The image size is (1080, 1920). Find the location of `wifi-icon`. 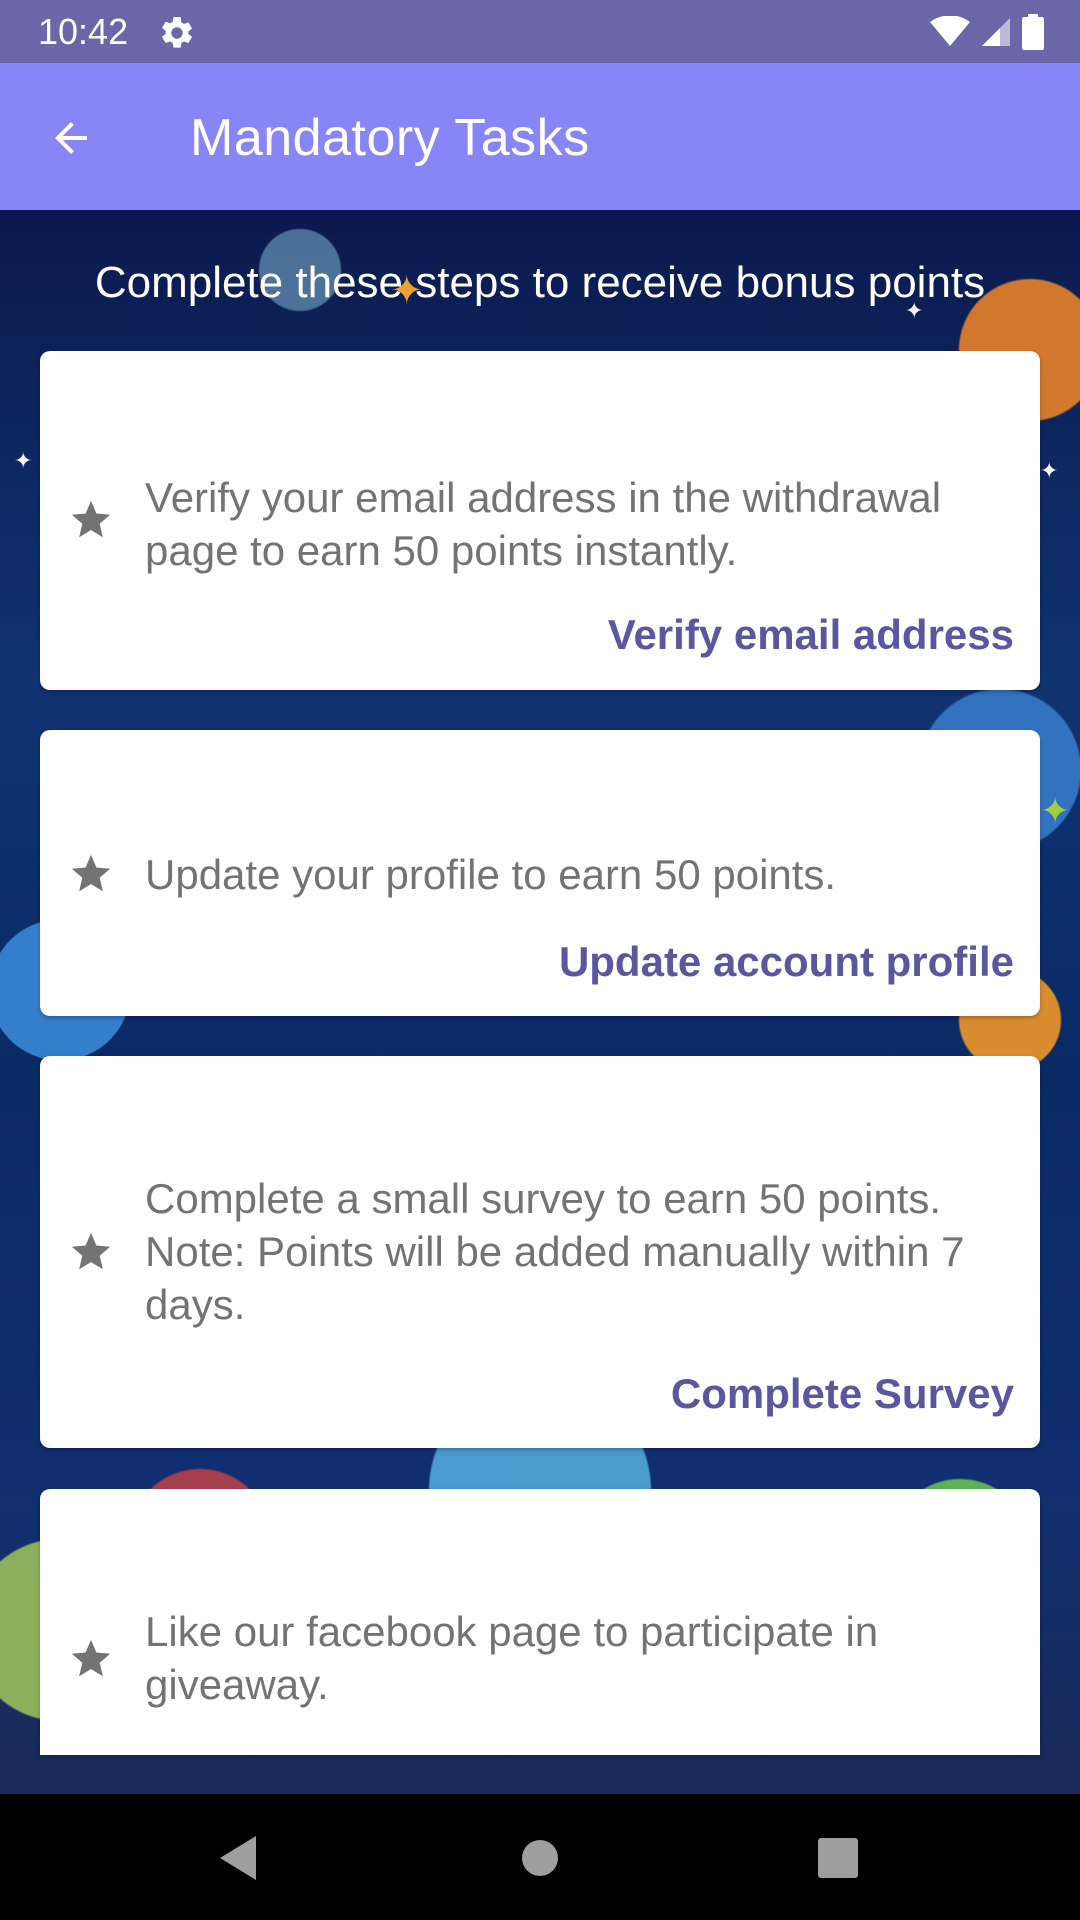

wifi-icon is located at coordinates (950, 31).